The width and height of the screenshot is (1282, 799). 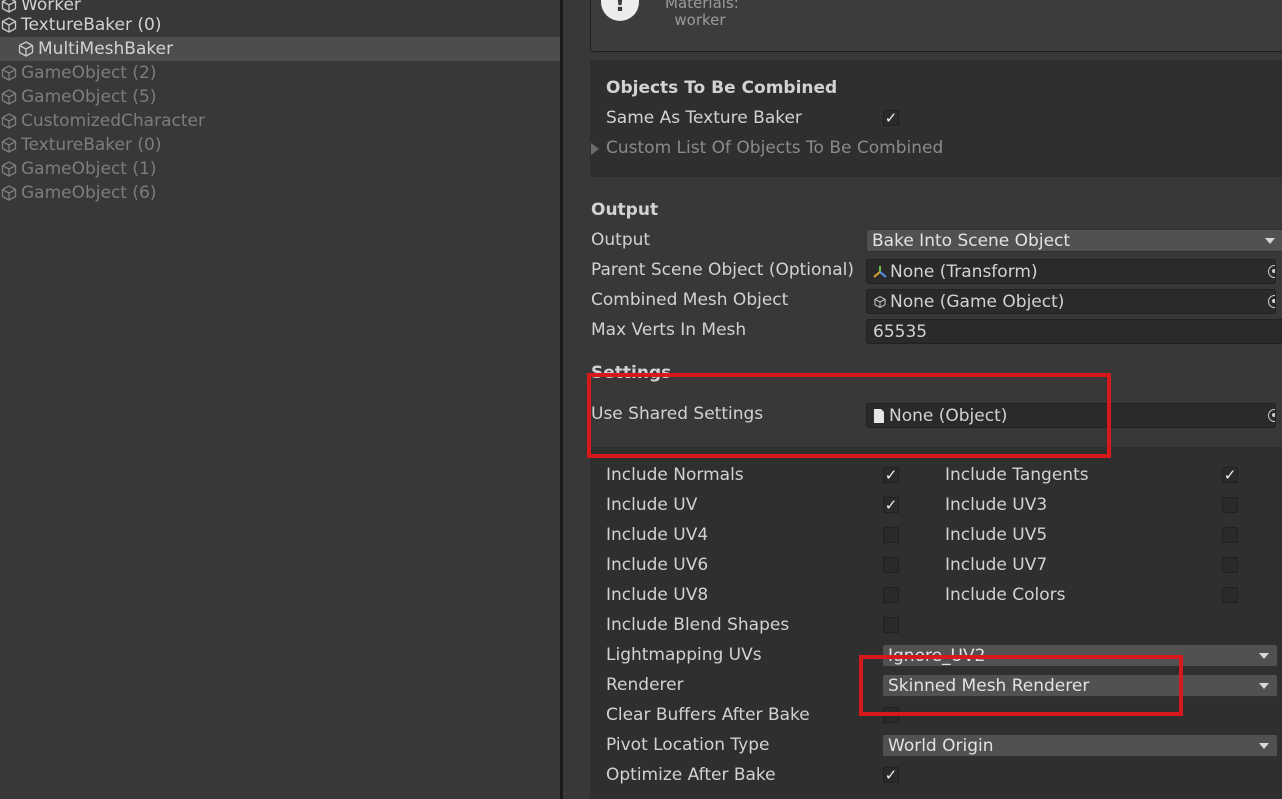 I want to click on combined-mesh-object-value: None (Game Object), so click(x=977, y=301).